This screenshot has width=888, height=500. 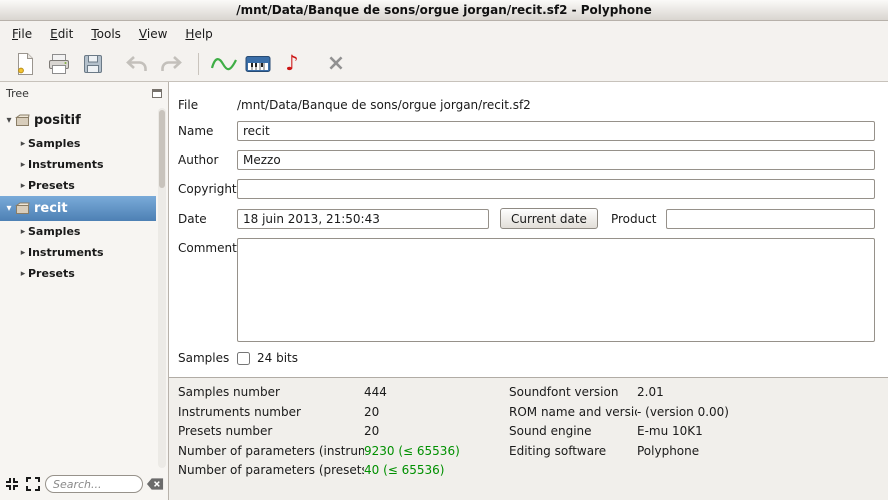 I want to click on new-file-button, so click(x=25, y=64).